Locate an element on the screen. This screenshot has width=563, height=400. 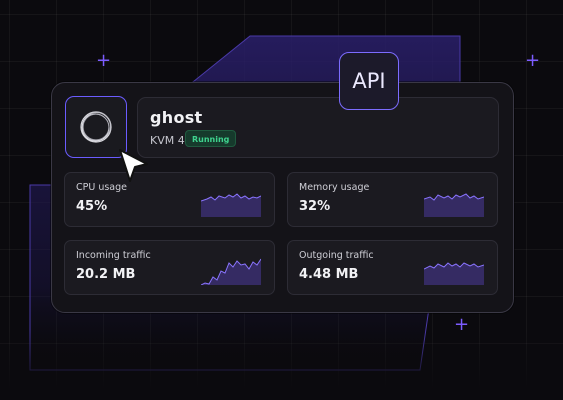
incoming-traffic-card: Incoming traffic 20.2 MB is located at coordinates (169, 267).